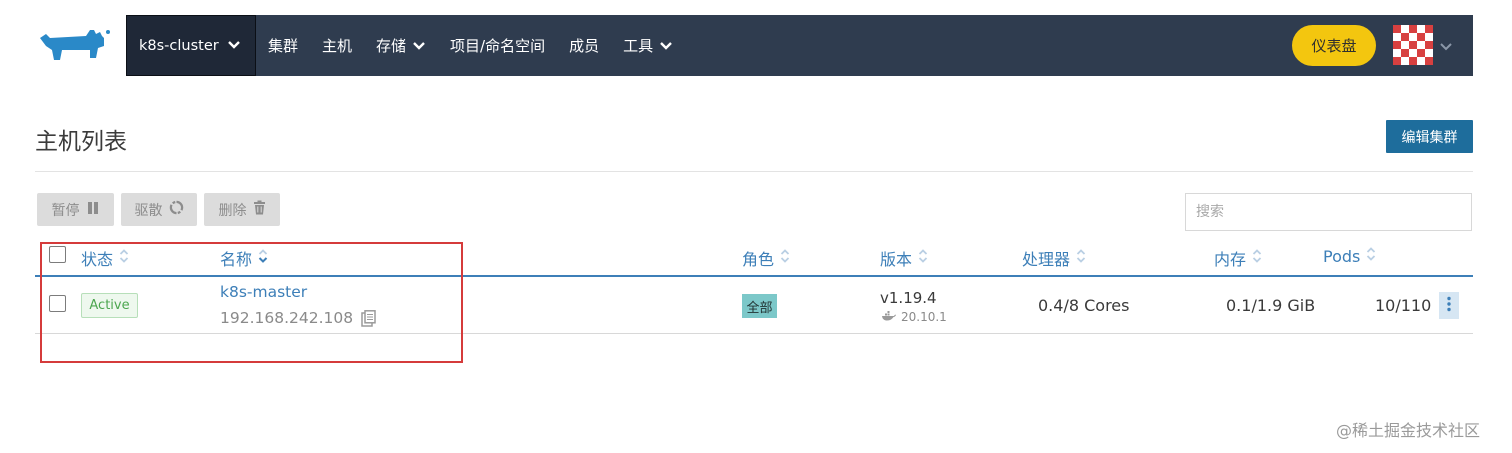  I want to click on column-label: 名称, so click(236, 259).